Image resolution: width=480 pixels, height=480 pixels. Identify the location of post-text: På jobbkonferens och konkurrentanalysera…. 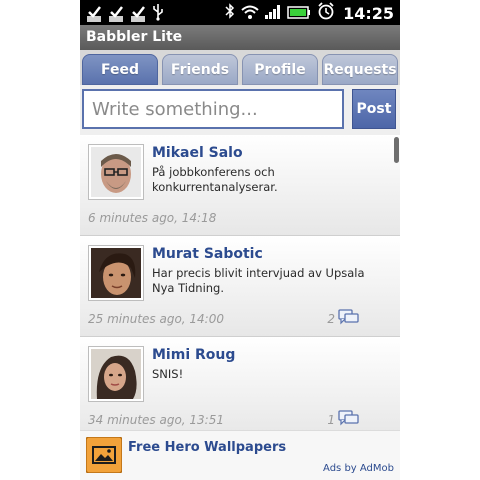
(215, 179).